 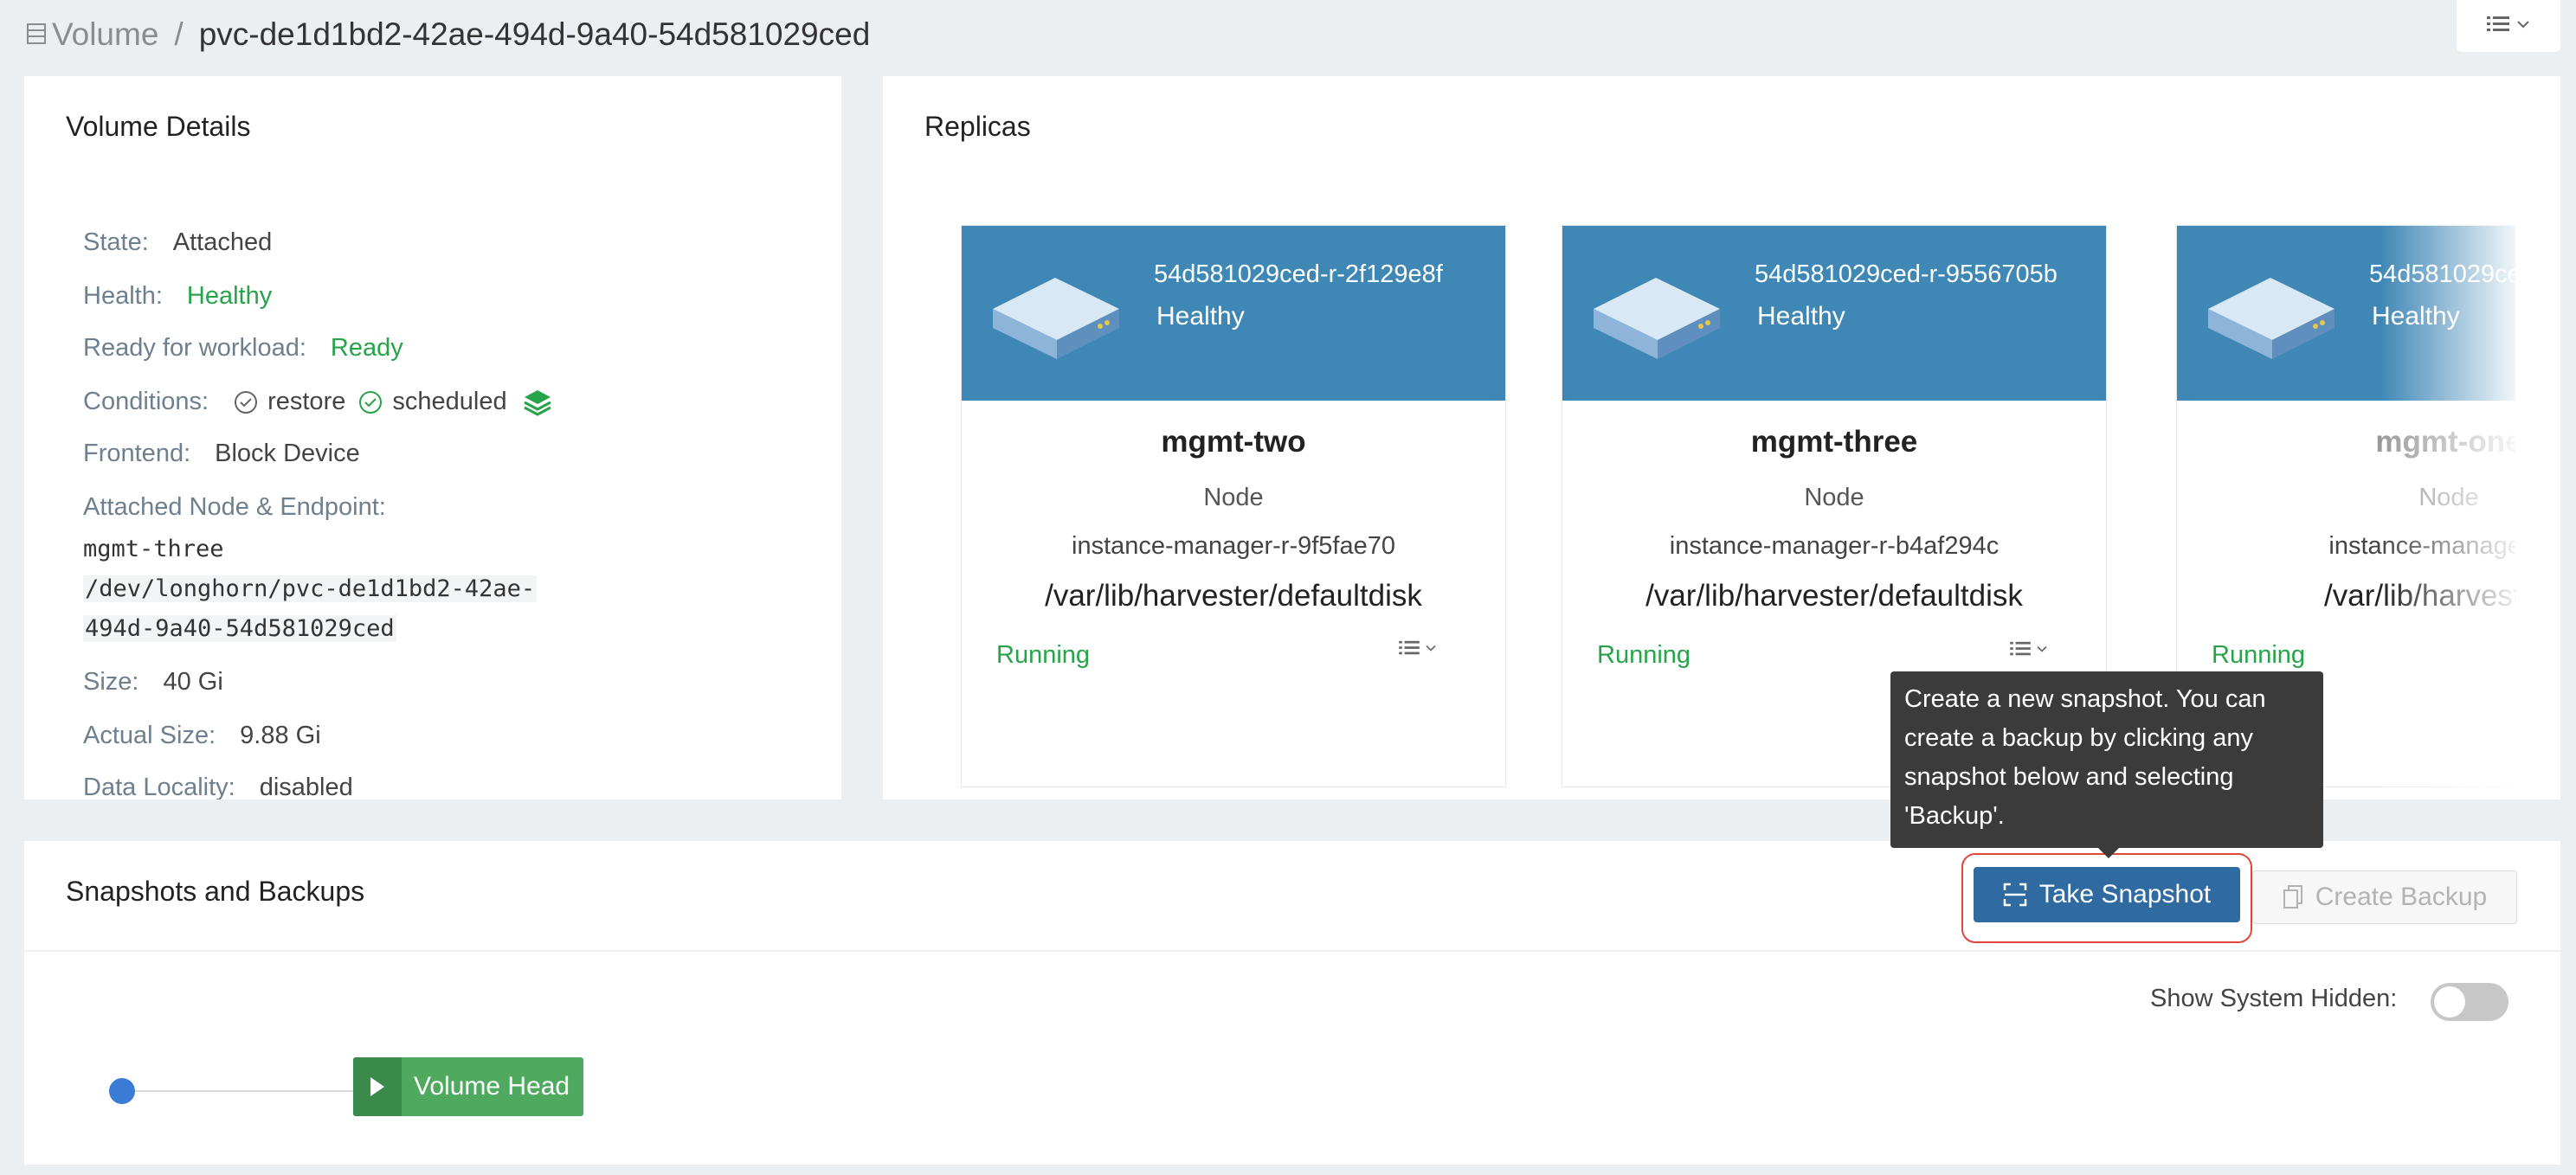 I want to click on replica-path: /var/lib/harvester/d, so click(x=2419, y=596).